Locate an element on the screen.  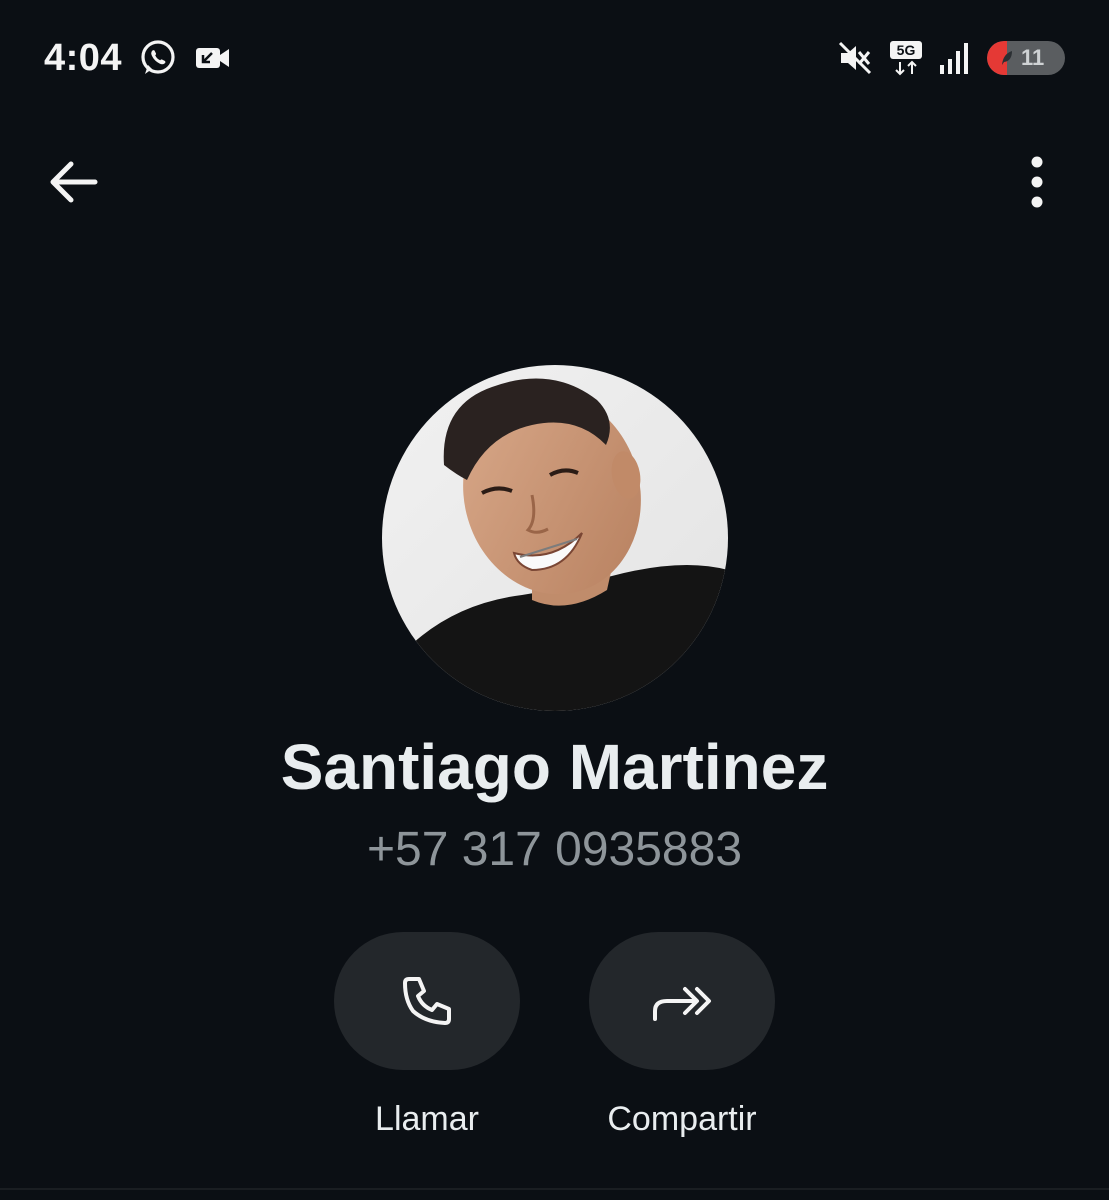
5g-icon: 5G is located at coordinates (906, 58).